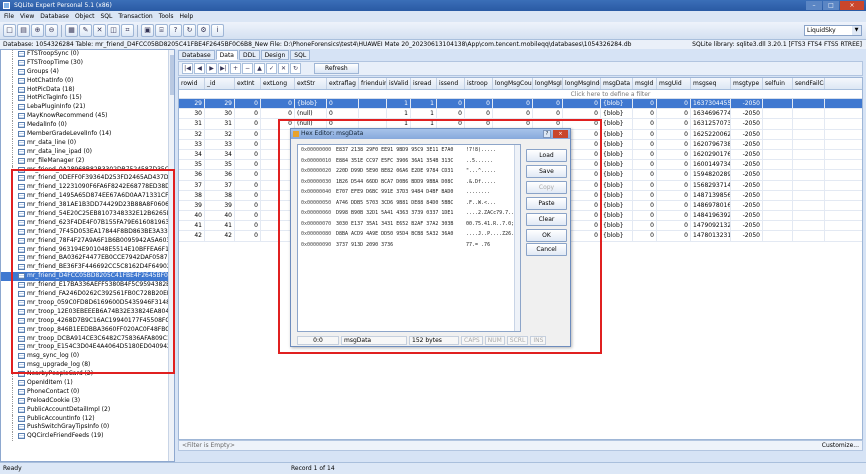 Image resolution: width=866 pixels, height=474 pixels. What do you see at coordinates (617, 83) in the screenshot?
I see `column-header-msgdata: msgData` at bounding box center [617, 83].